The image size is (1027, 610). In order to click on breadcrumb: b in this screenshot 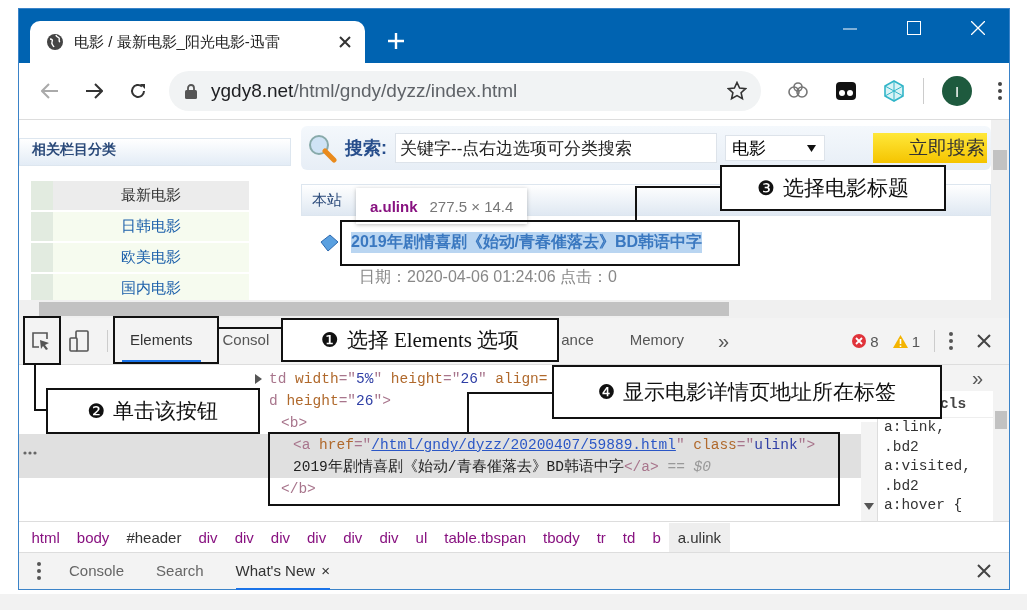, I will do `click(656, 537)`.